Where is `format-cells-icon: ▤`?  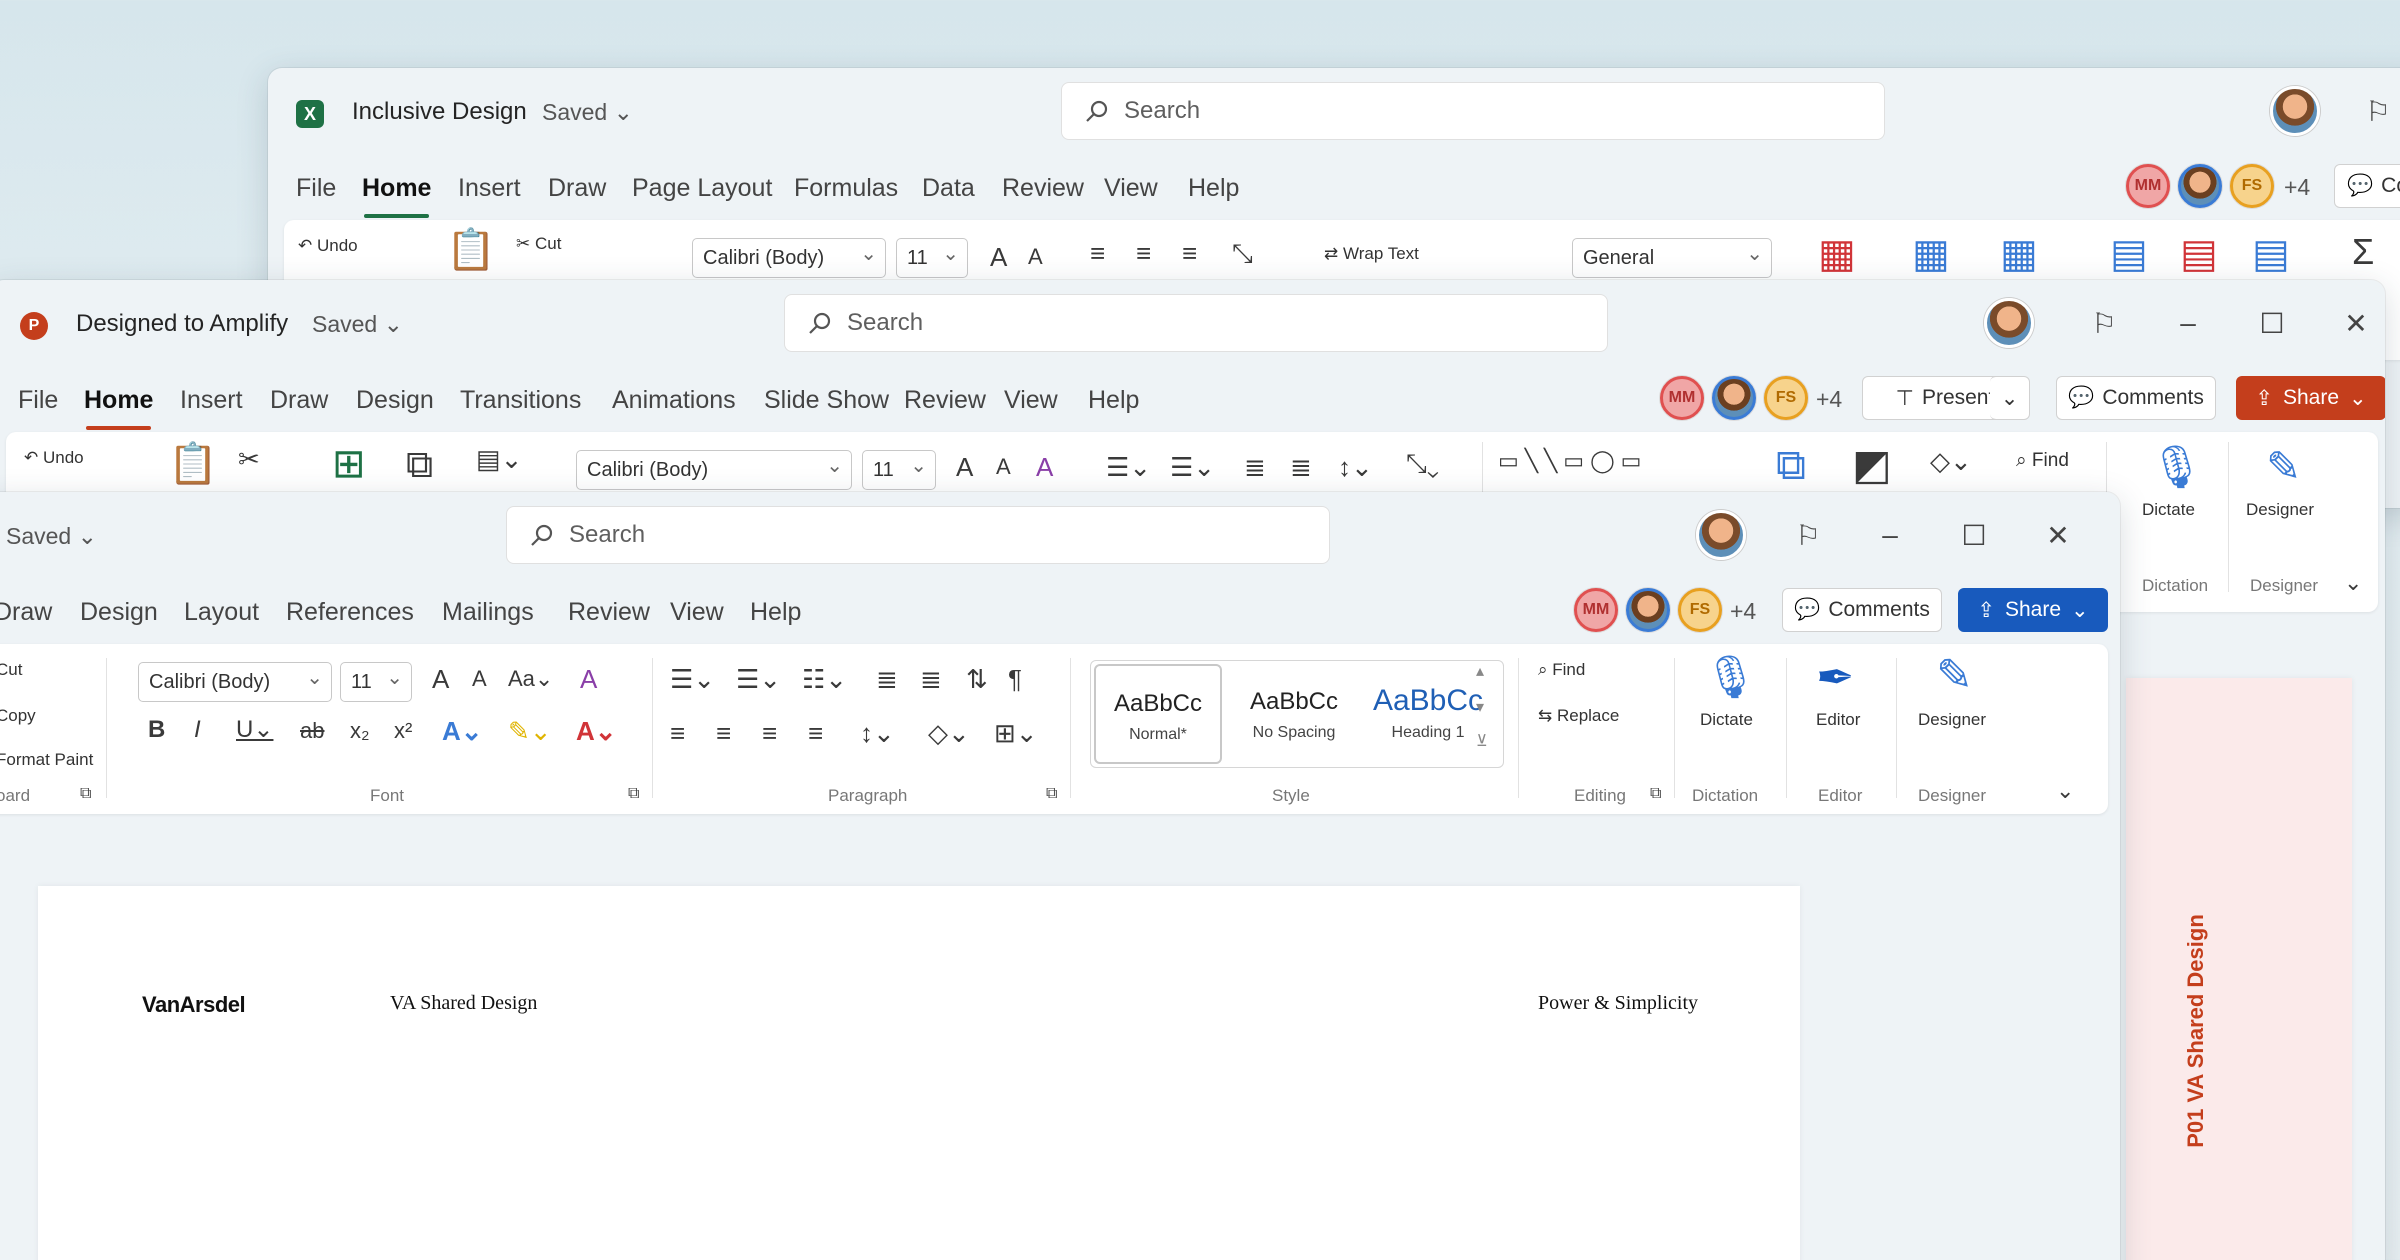
format-cells-icon: ▤ is located at coordinates (2271, 254).